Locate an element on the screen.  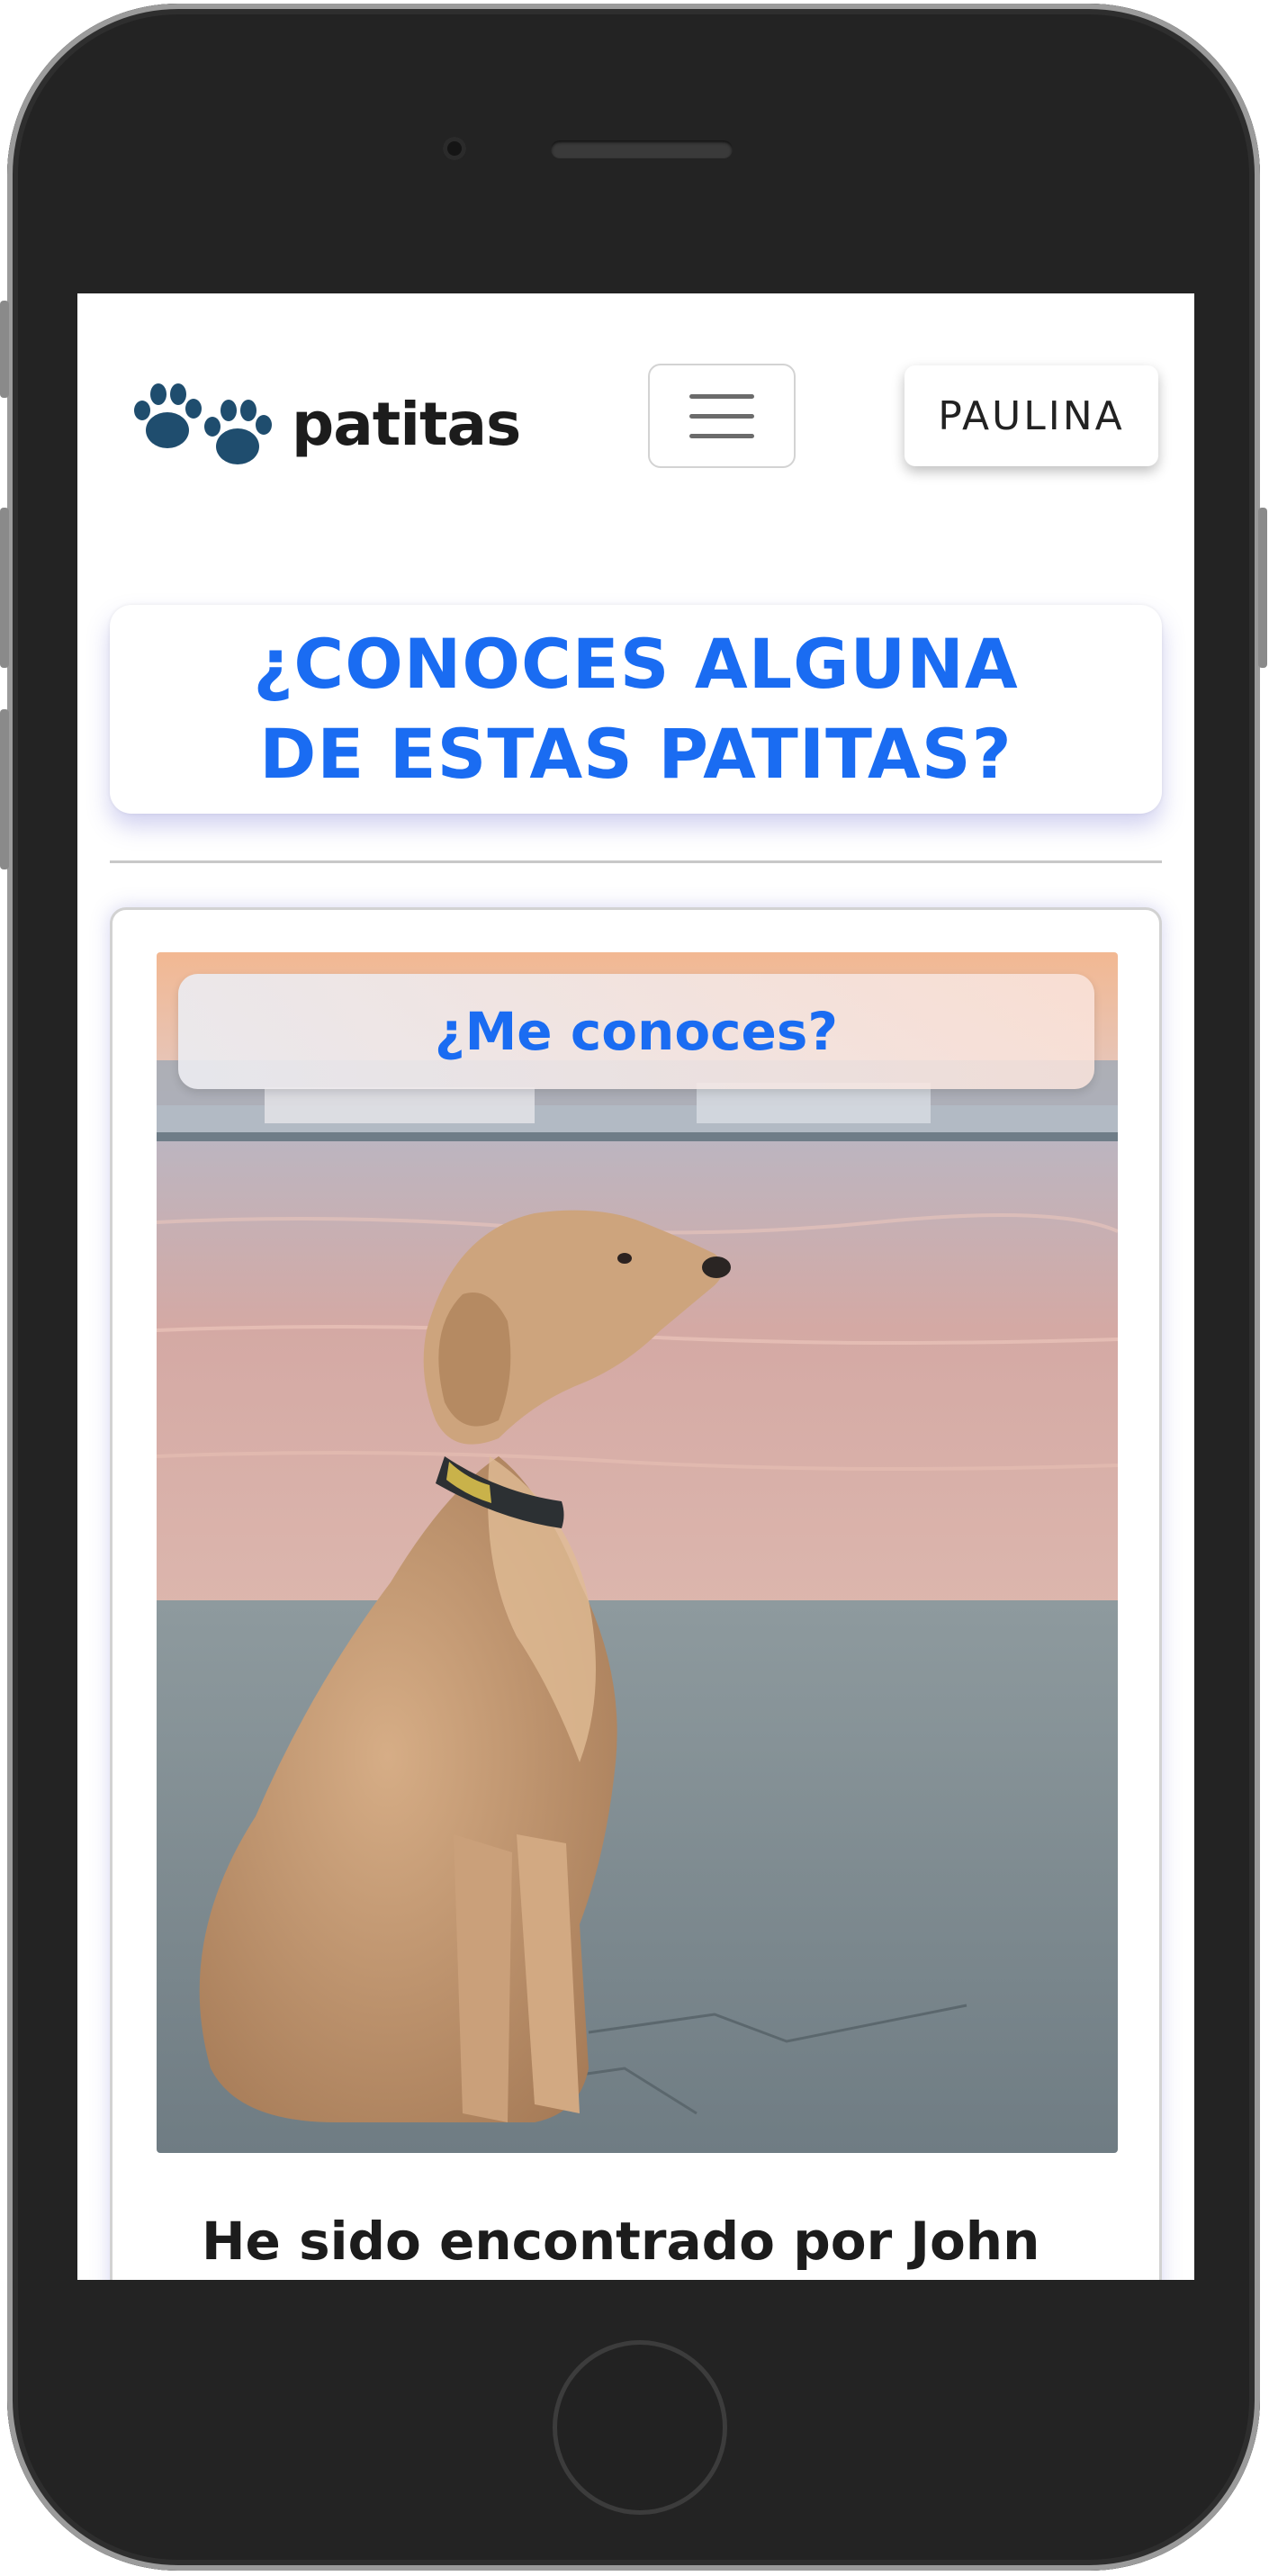
volume-up-button is located at coordinates (4, 588).